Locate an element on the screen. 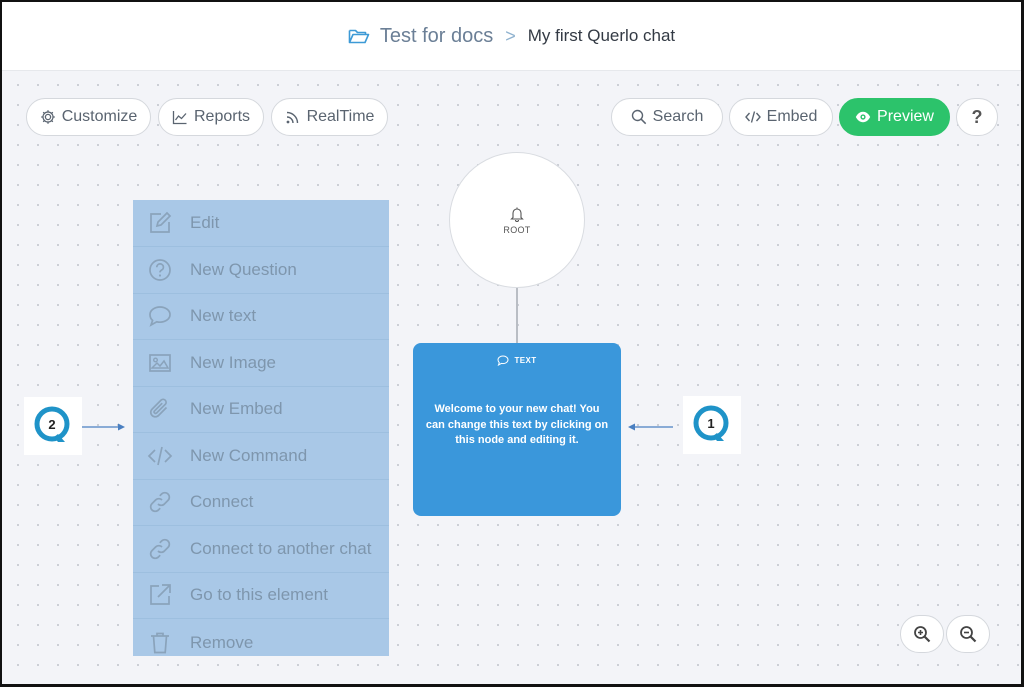 This screenshot has width=1024, height=687. menu-item-new-image: New Image is located at coordinates (261, 363).